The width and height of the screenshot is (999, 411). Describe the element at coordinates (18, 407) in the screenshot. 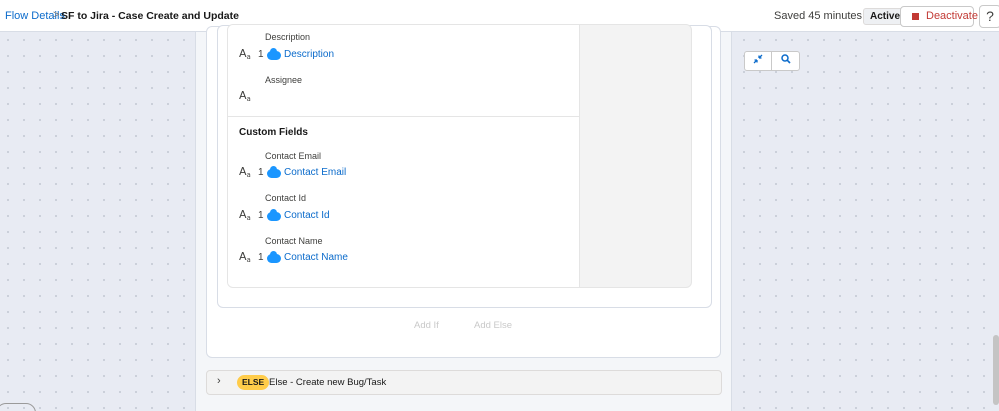

I see `connector-curve` at that location.